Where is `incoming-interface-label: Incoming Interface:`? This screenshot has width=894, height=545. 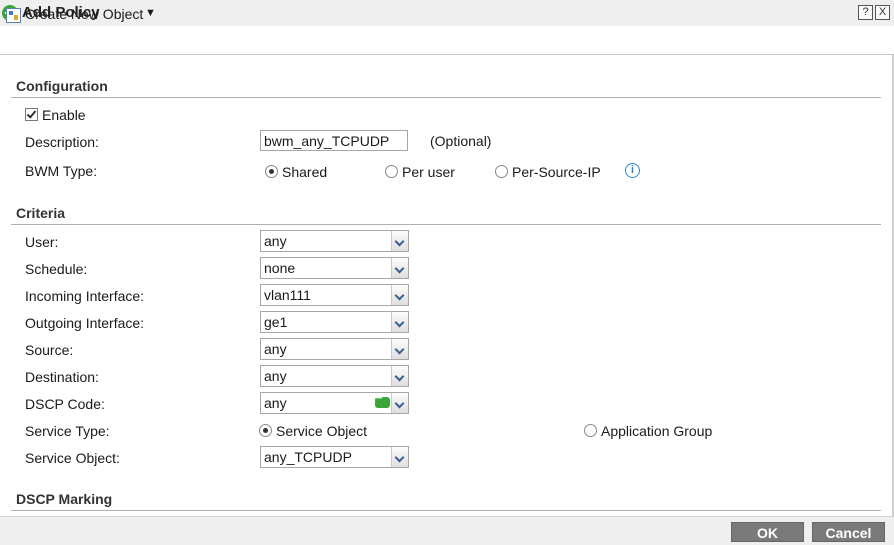
incoming-interface-label: Incoming Interface: is located at coordinates (85, 296).